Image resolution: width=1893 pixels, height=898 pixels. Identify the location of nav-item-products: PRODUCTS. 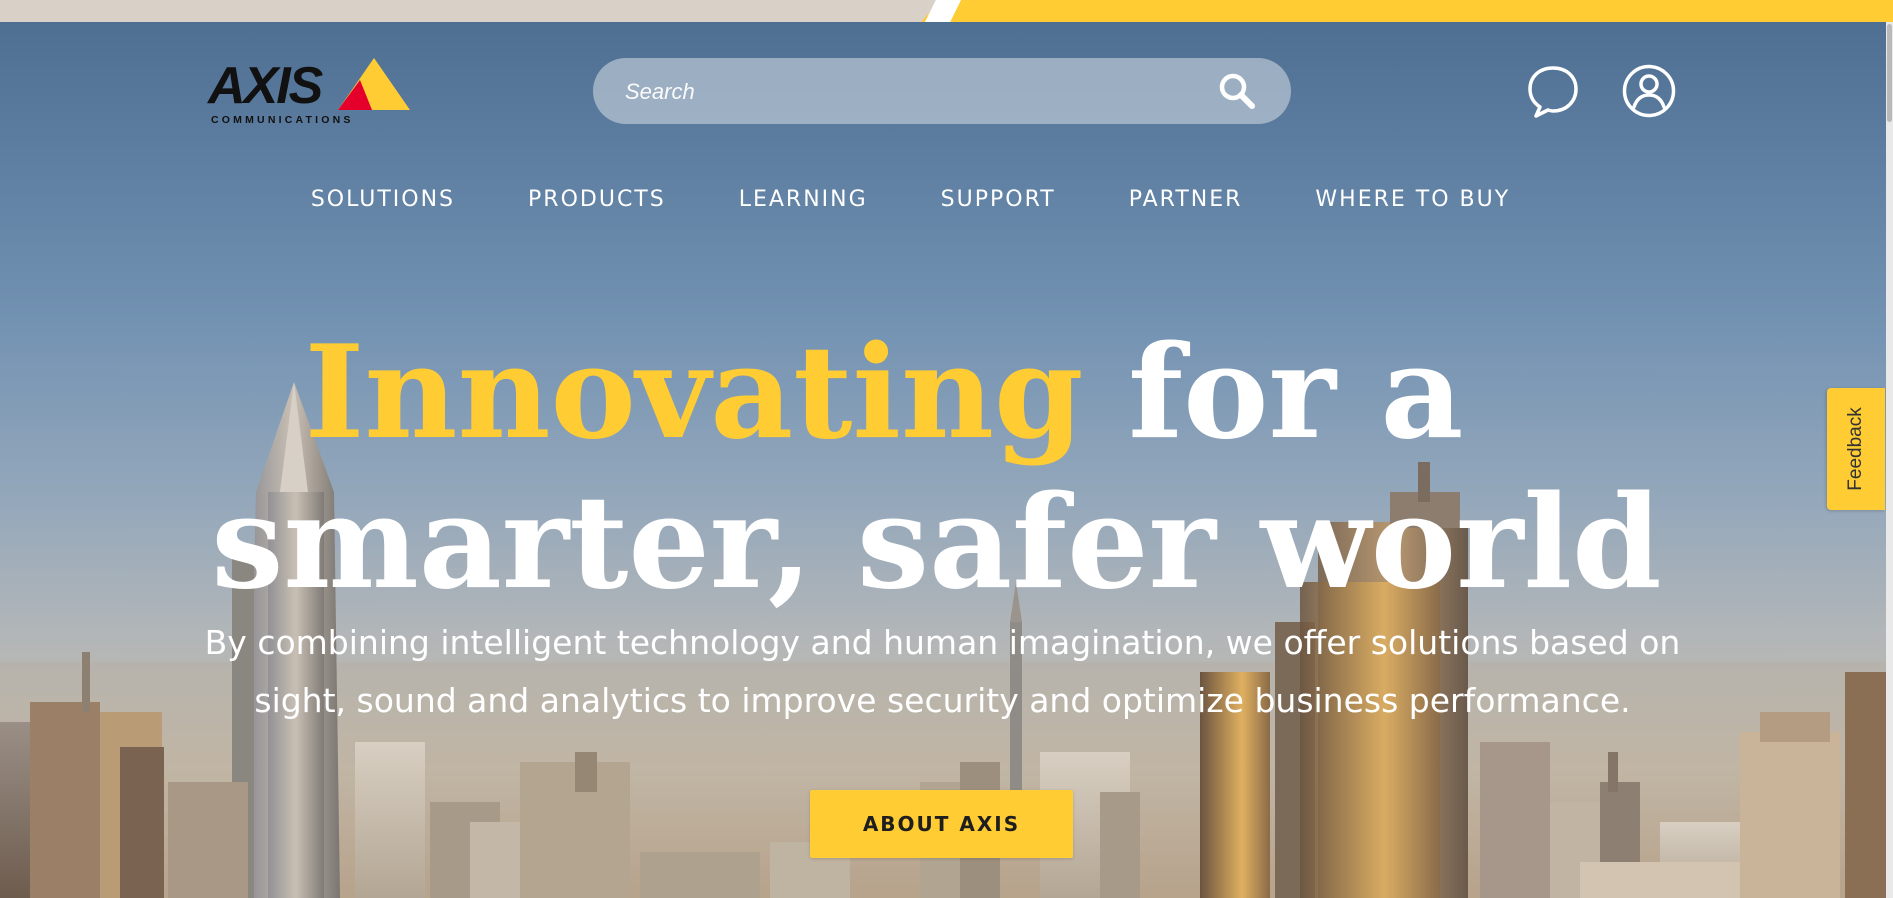
(597, 200).